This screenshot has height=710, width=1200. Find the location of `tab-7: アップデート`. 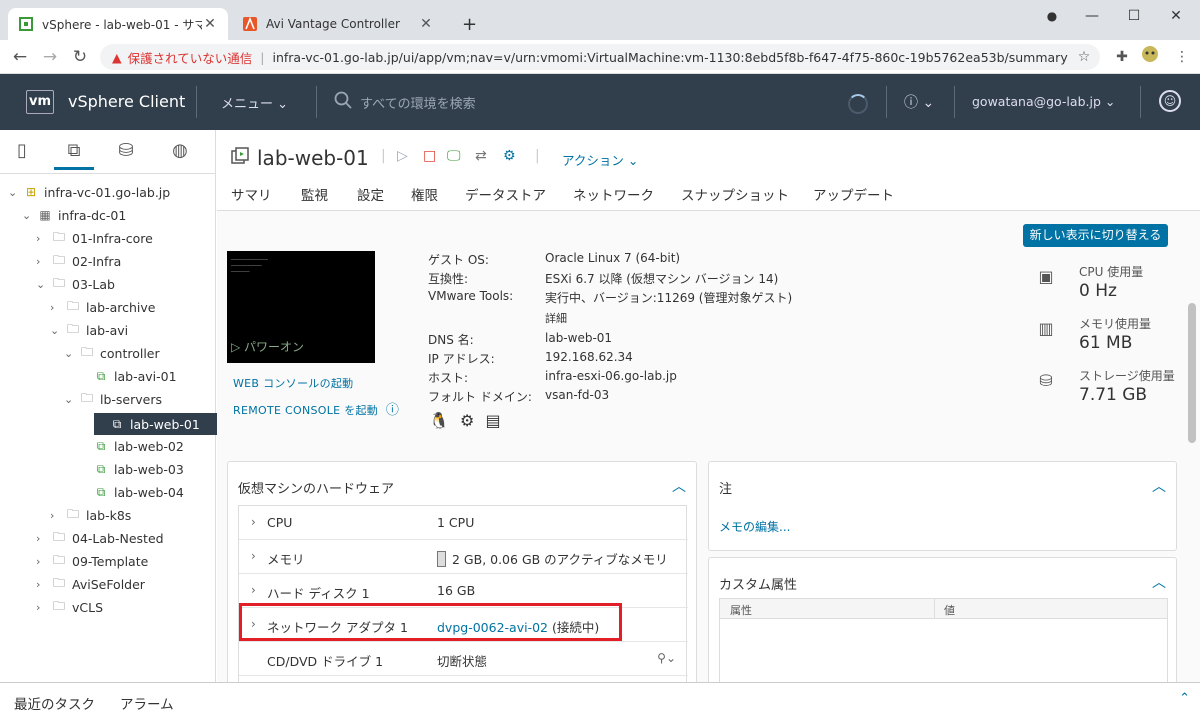

tab-7: アップデート is located at coordinates (853, 197).